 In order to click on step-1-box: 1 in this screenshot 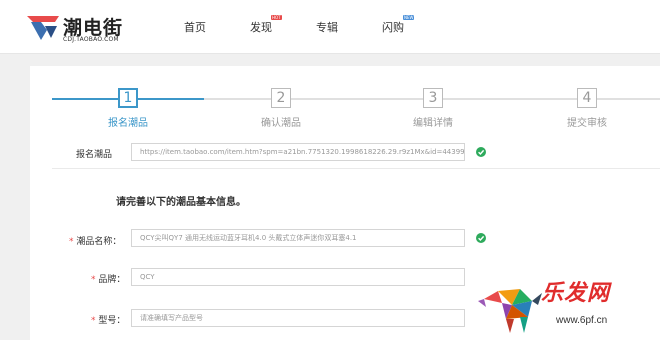, I will do `click(128, 98)`.